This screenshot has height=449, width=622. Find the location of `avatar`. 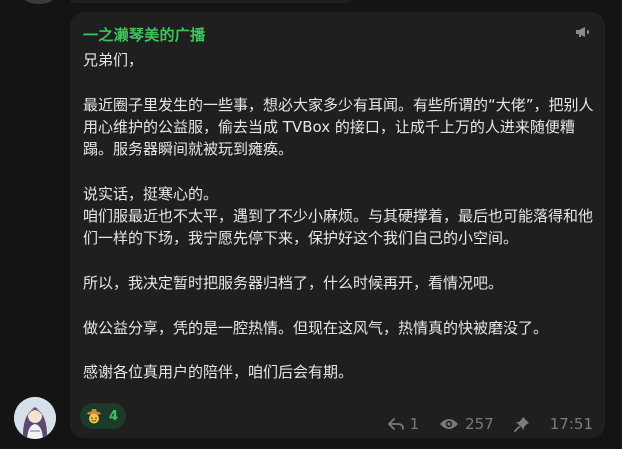

avatar is located at coordinates (35, 418).